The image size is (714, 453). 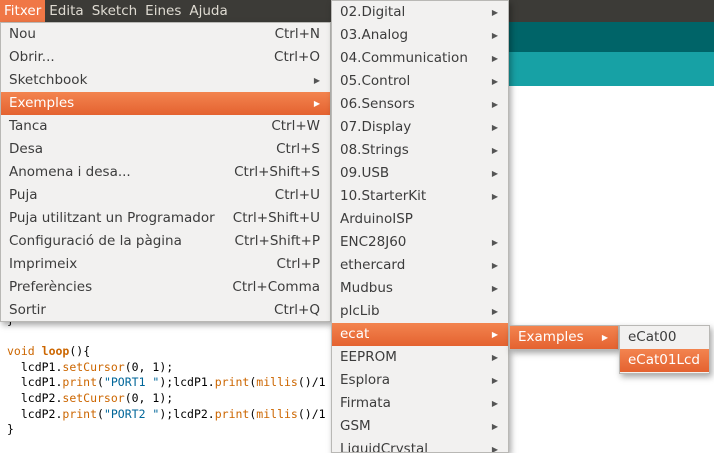 I want to click on examples-menu-item-label: ecat, so click(x=355, y=334).